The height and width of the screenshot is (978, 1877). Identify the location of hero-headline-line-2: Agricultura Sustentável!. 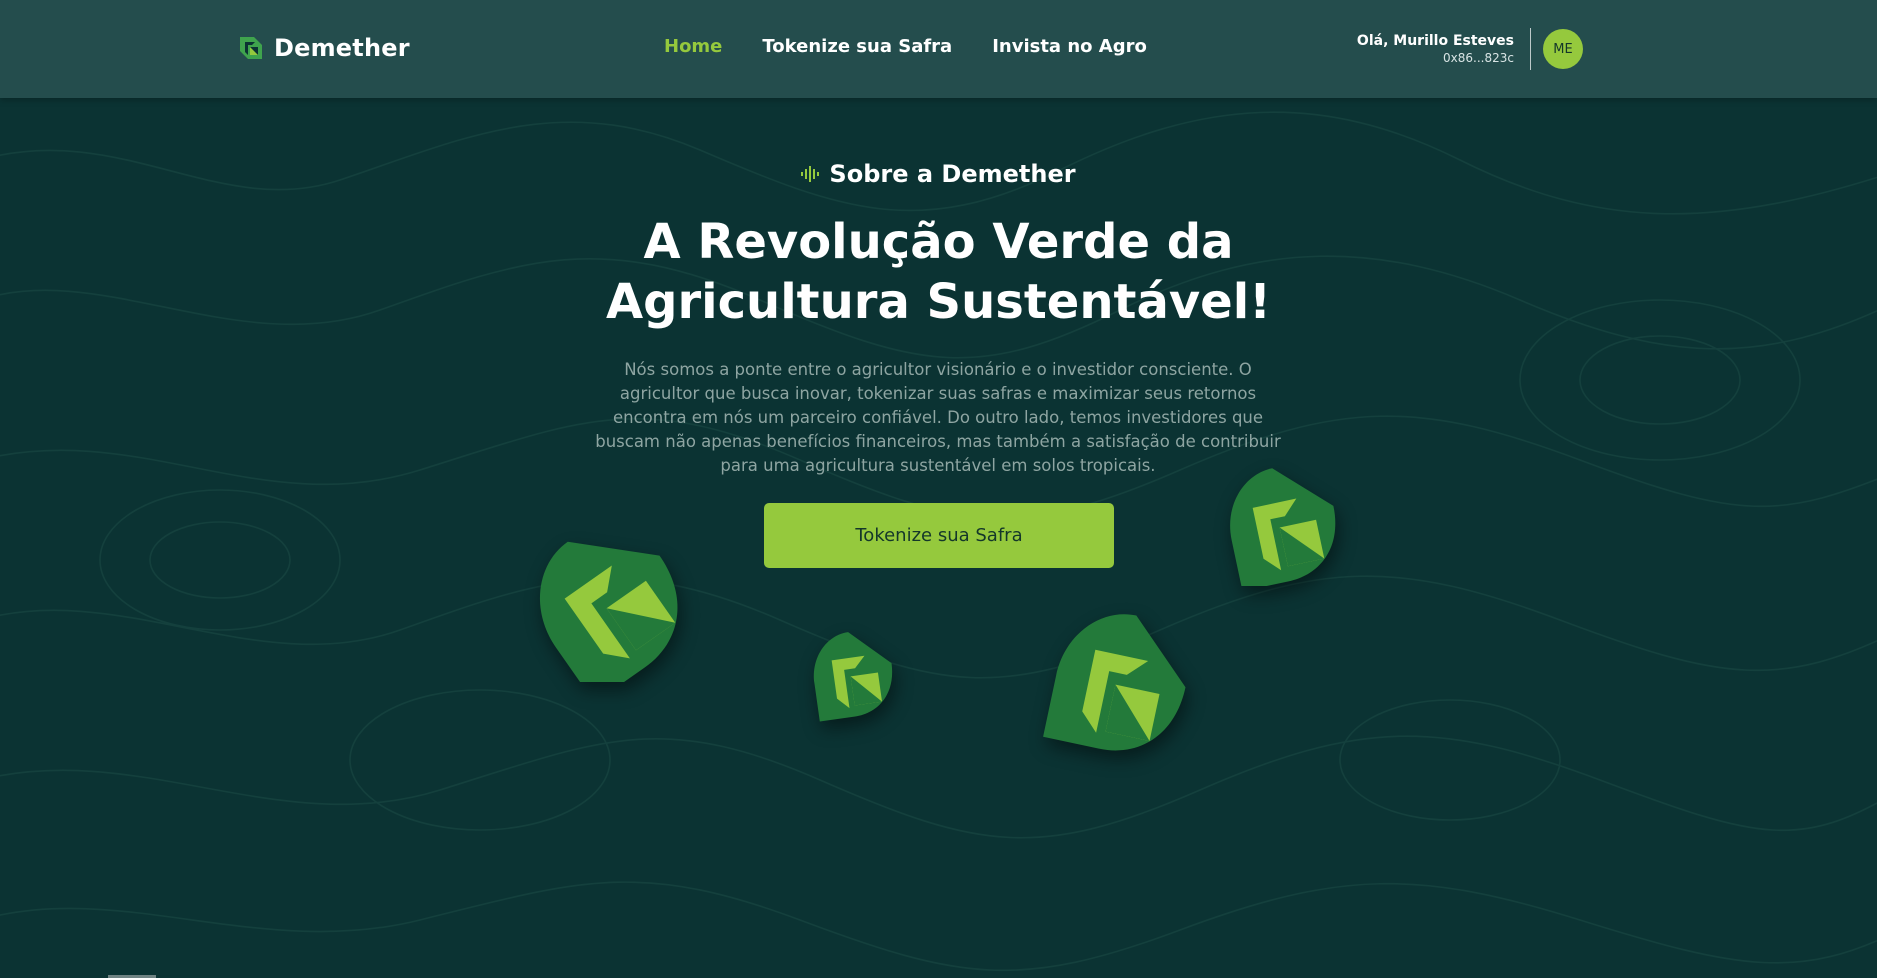
(938, 302).